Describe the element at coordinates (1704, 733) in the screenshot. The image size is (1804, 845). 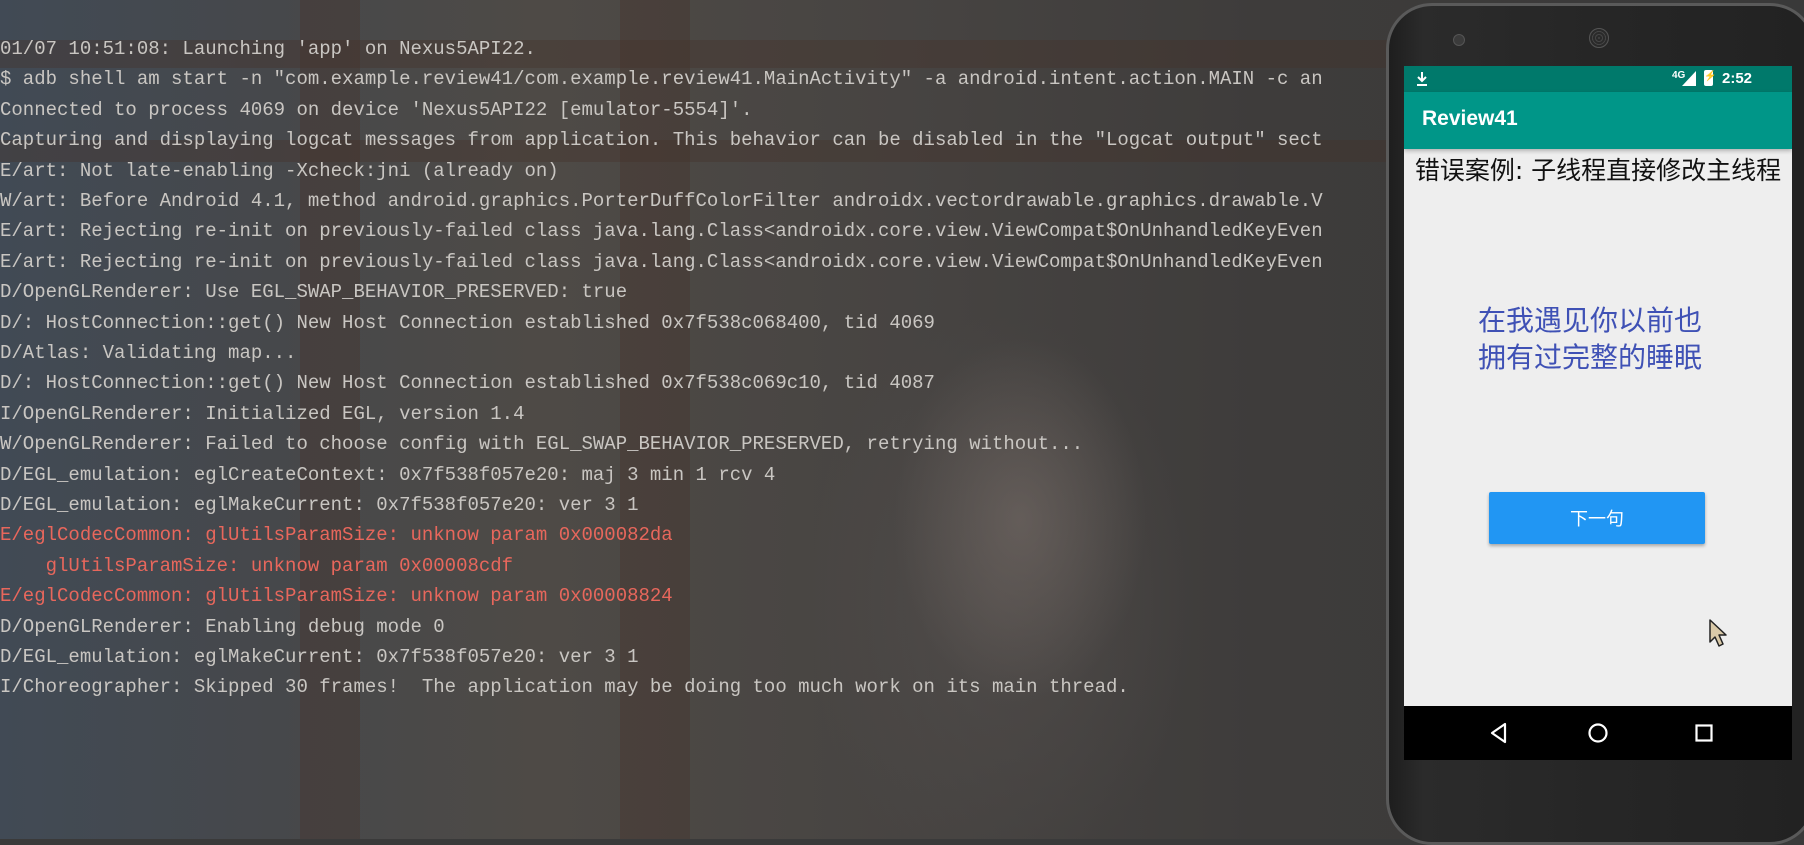
I see `recents-icon` at that location.